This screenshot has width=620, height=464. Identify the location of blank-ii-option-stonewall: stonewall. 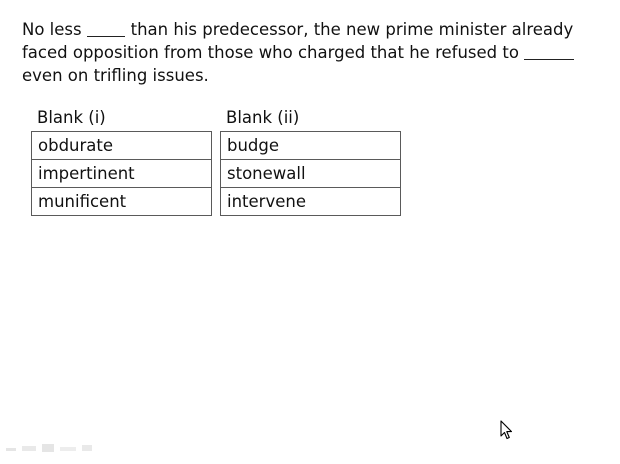
(310, 173).